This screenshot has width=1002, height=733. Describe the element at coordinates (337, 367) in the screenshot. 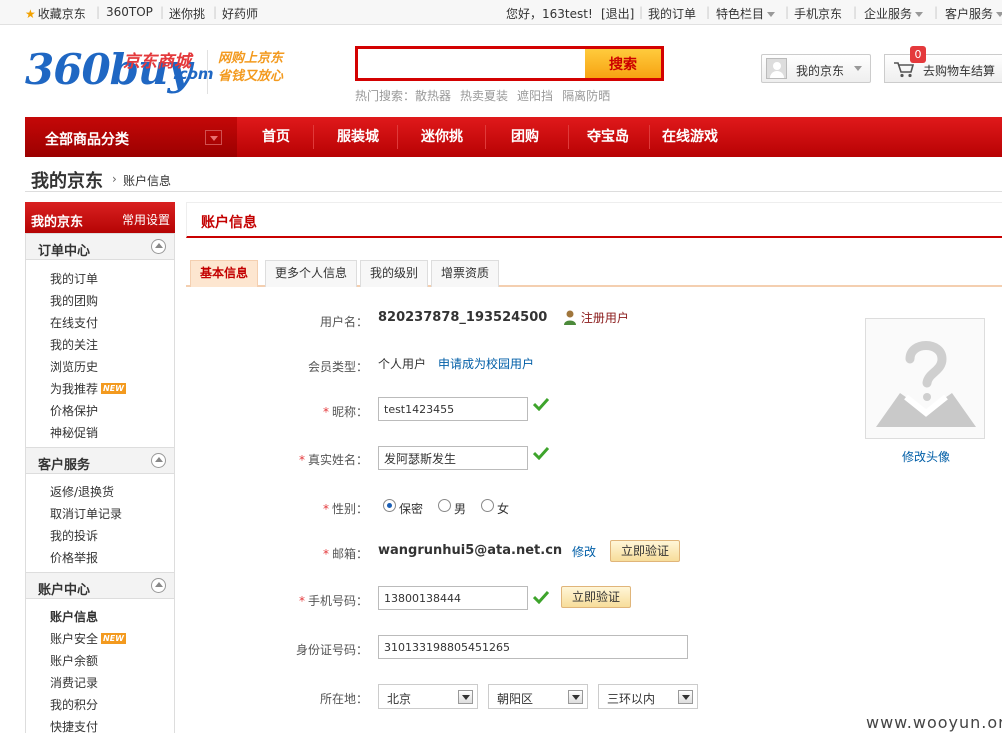

I see `member-type-label: 会员类型：` at that location.